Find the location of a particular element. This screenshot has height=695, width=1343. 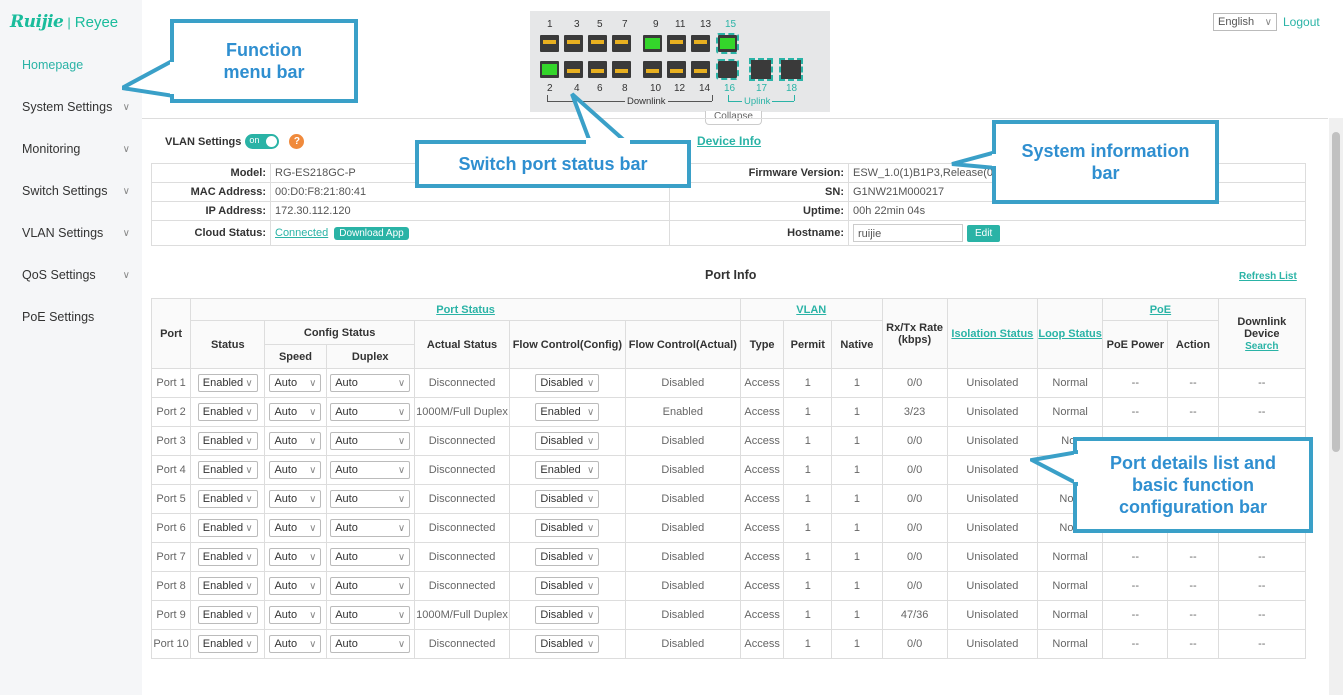

sidebar-item-homepage: Homepage is located at coordinates (76, 65).